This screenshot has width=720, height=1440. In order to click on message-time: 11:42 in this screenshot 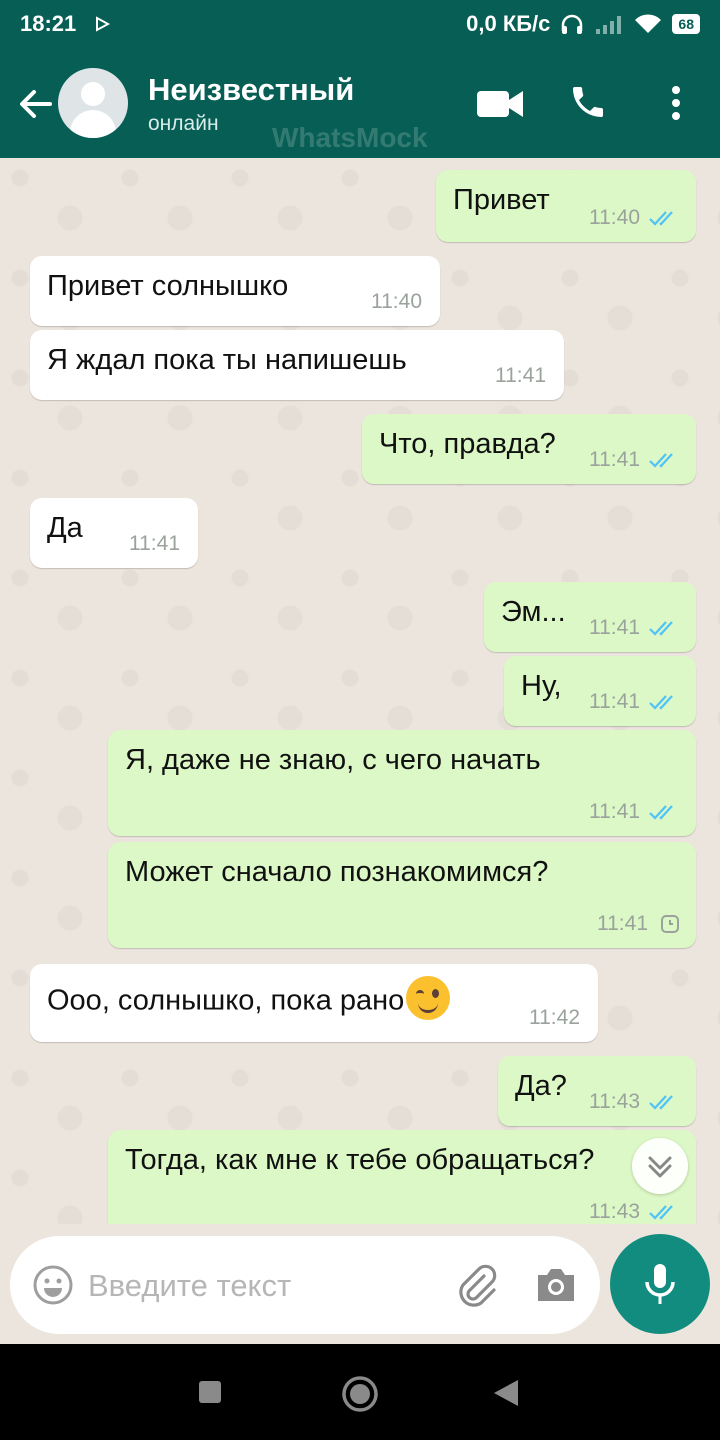, I will do `click(554, 1017)`.